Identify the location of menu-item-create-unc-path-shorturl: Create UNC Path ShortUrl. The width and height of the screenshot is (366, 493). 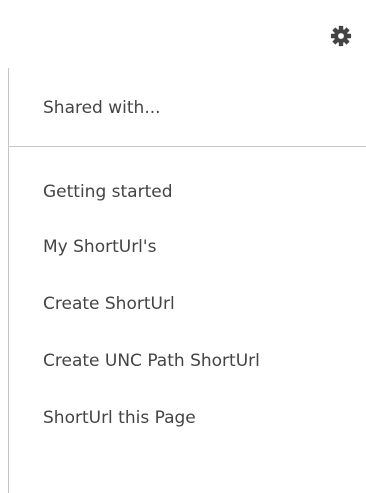
(204, 361).